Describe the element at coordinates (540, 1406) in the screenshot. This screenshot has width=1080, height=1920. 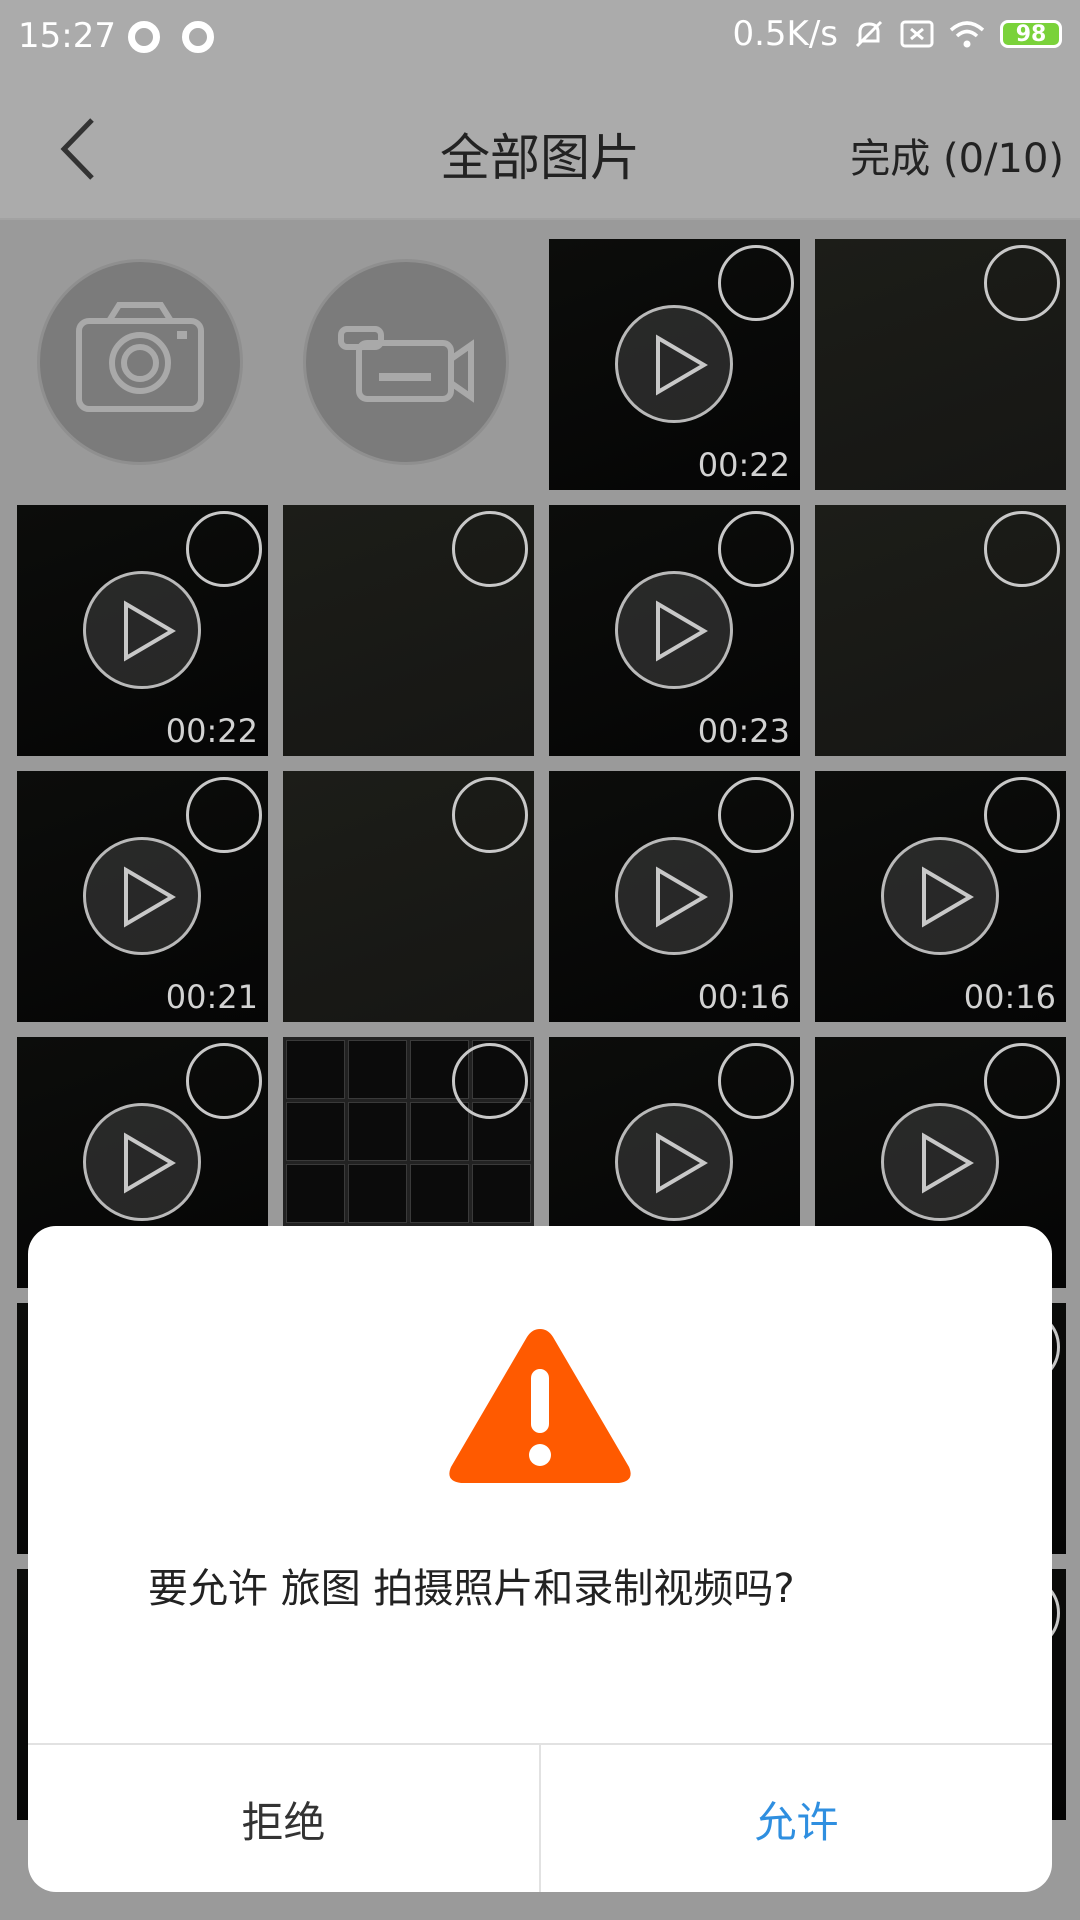
I see `warning-icon` at that location.